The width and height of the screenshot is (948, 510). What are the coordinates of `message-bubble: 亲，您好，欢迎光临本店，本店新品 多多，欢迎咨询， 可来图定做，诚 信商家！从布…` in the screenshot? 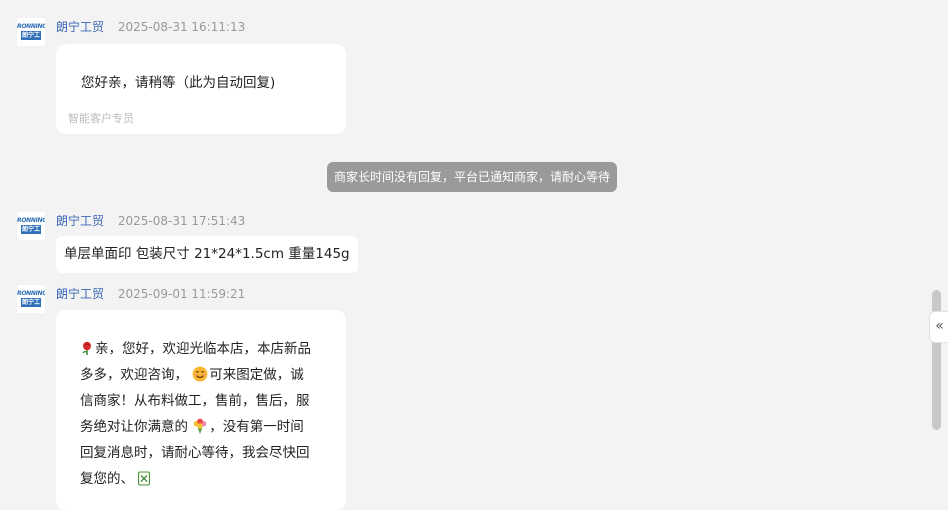 It's located at (201, 410).